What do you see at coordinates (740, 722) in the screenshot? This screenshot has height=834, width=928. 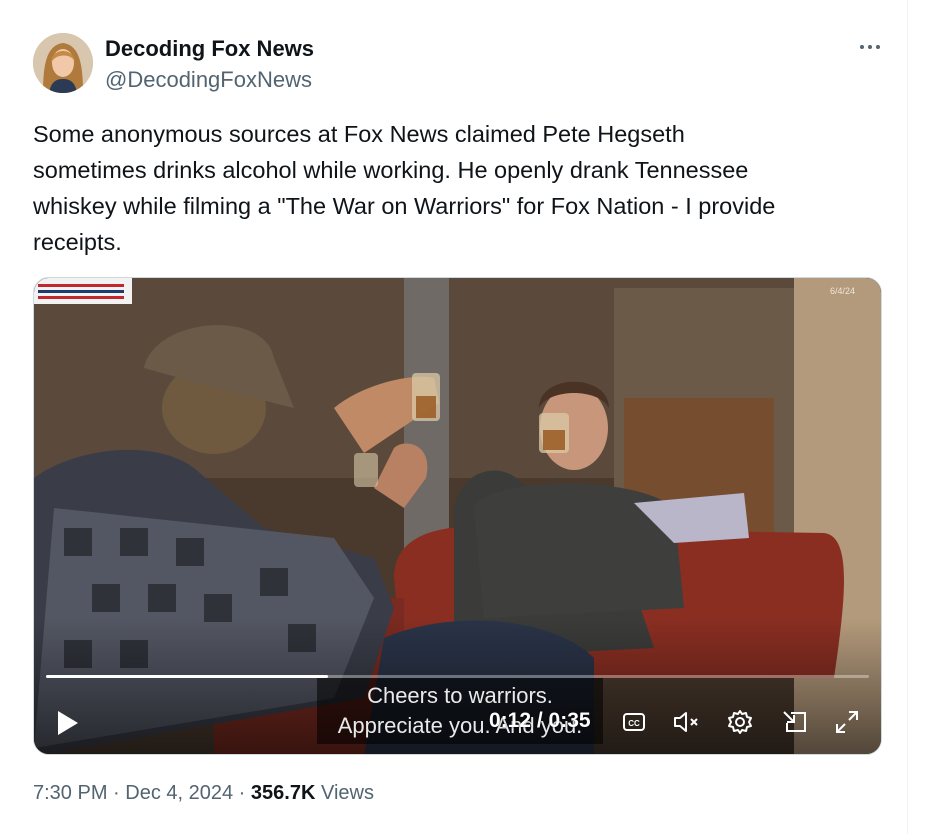 I see `gear-icon` at bounding box center [740, 722].